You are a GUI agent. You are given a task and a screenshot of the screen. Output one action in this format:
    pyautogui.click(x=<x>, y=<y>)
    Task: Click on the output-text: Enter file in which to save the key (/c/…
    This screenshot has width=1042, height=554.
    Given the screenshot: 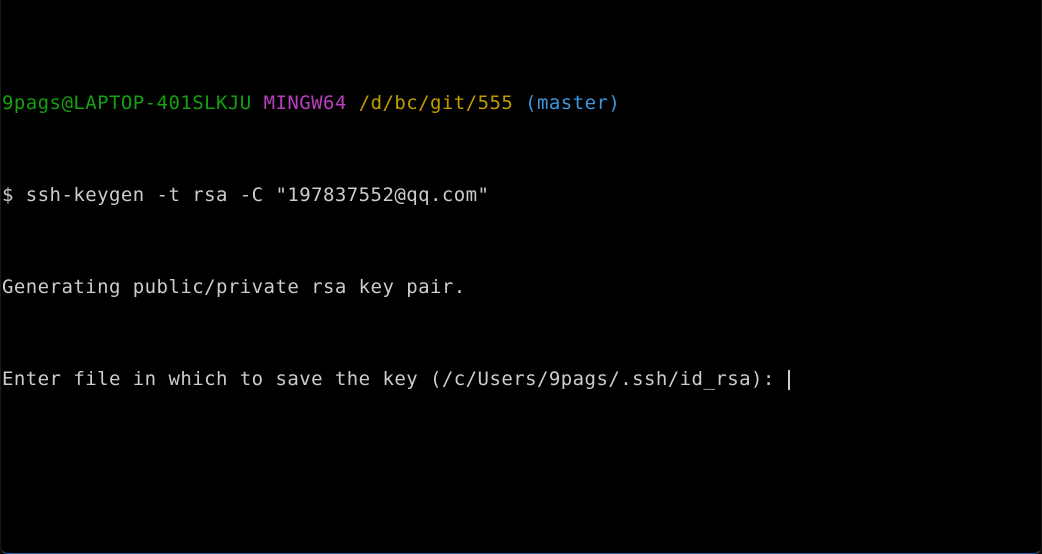 What is the action you would take?
    pyautogui.click(x=394, y=379)
    